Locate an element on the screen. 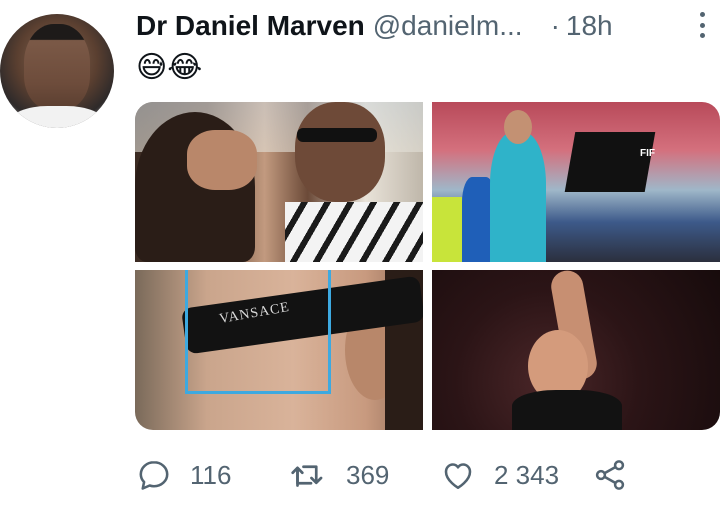  share-button is located at coordinates (610, 475).